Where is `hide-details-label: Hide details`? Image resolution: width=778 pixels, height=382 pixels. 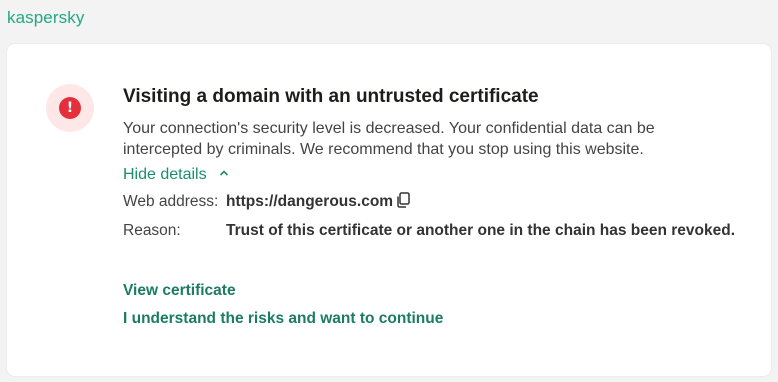
hide-details-label: Hide details is located at coordinates (165, 174).